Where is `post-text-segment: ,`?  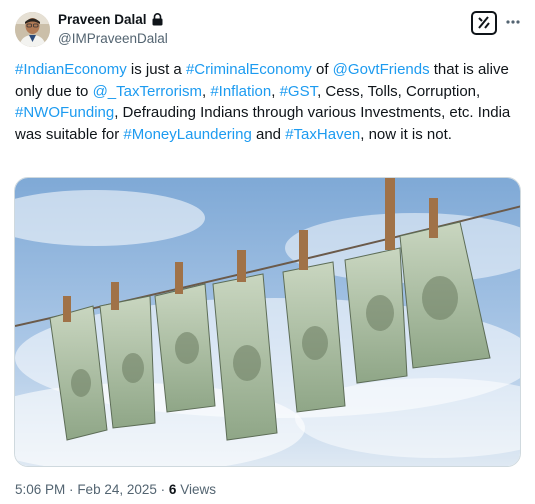 post-text-segment: , is located at coordinates (275, 91).